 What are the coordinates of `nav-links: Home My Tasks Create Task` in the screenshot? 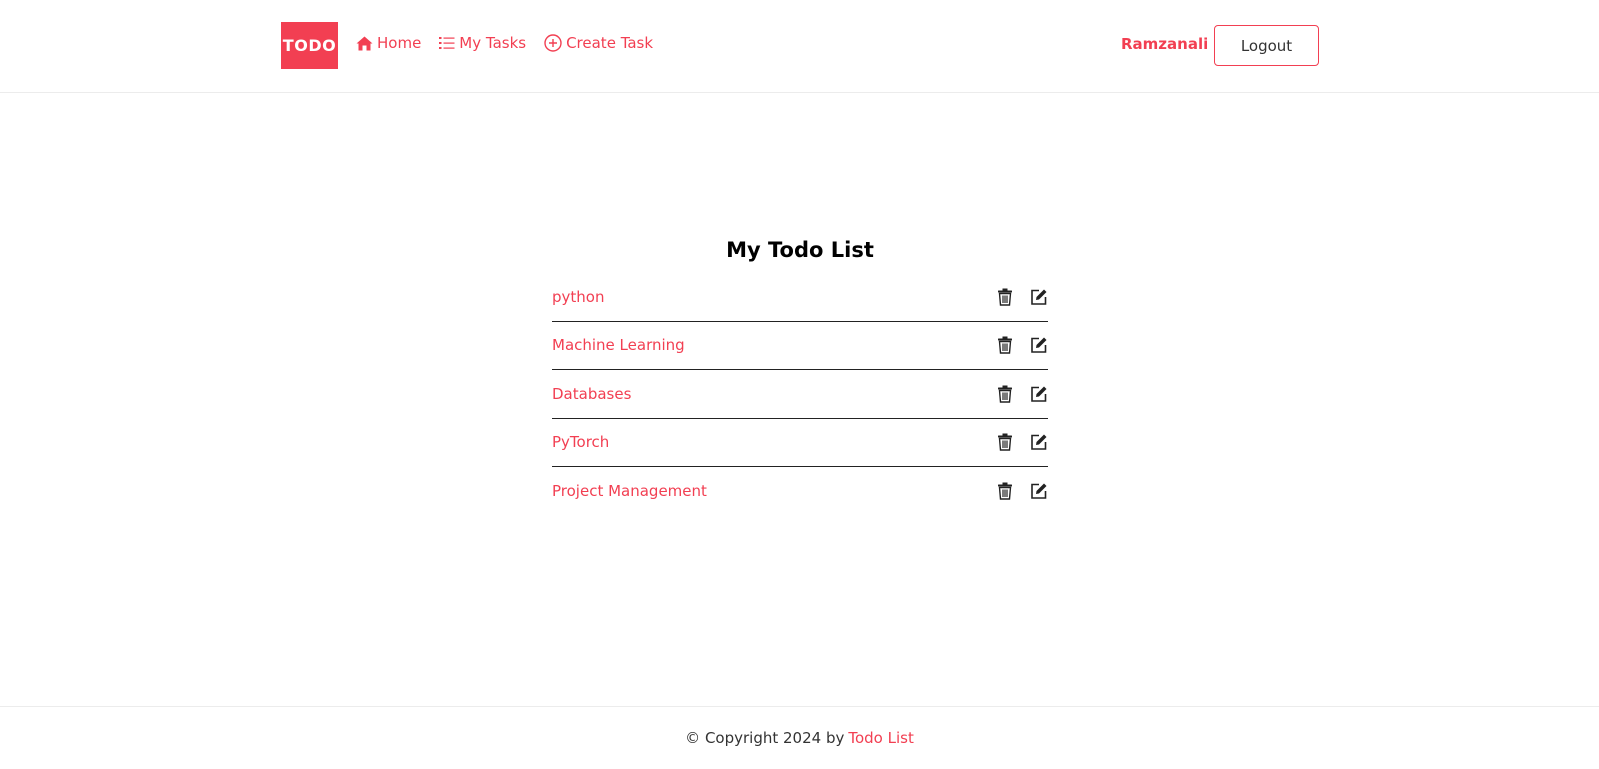 It's located at (504, 43).